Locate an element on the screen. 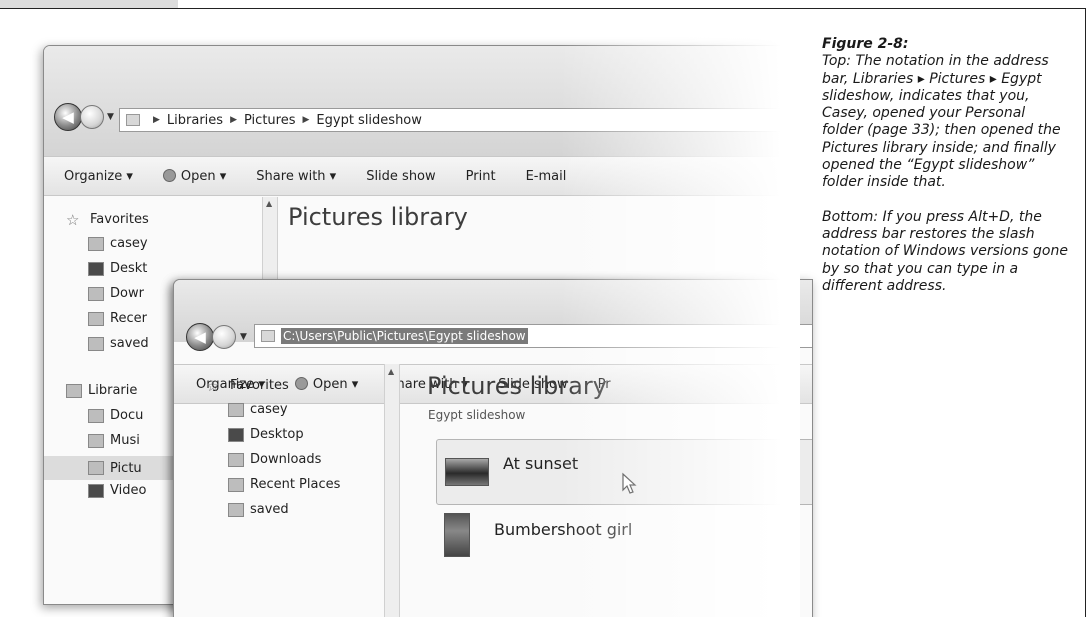 The width and height of the screenshot is (1086, 617). videos-icon is located at coordinates (96, 490).